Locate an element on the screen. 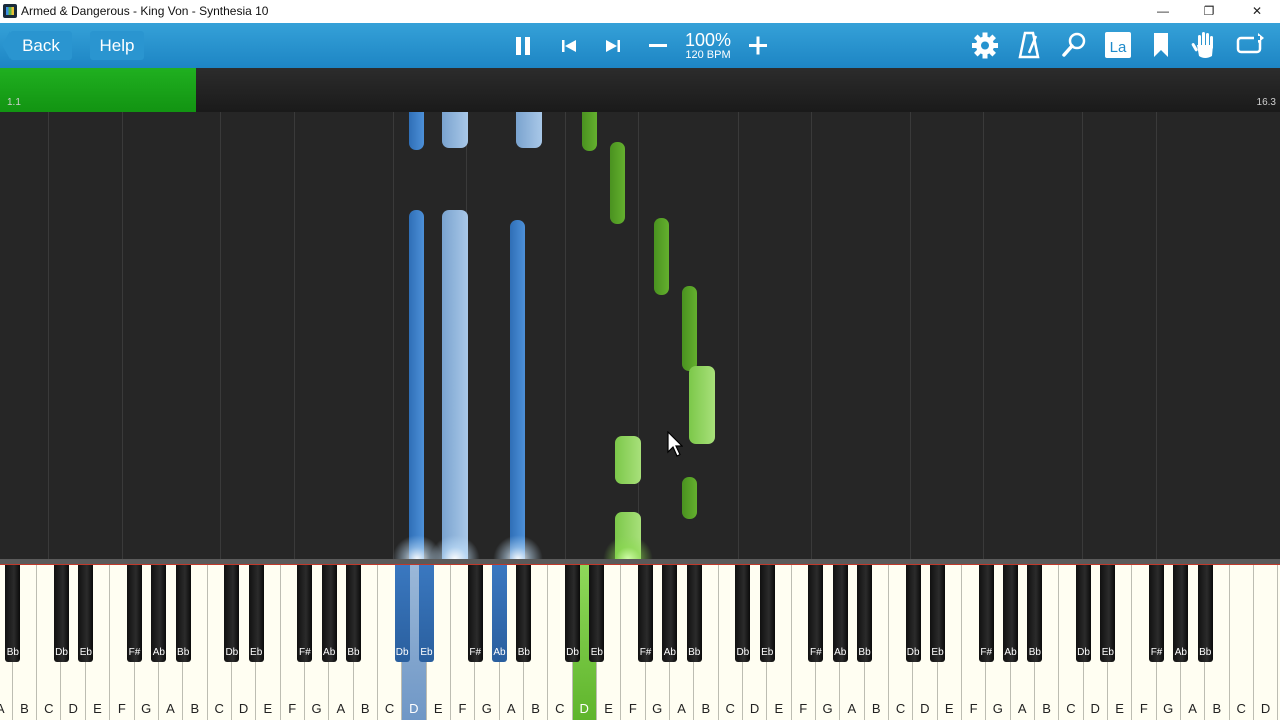 The image size is (1280, 720). bookmark-icon is located at coordinates (1161, 45).